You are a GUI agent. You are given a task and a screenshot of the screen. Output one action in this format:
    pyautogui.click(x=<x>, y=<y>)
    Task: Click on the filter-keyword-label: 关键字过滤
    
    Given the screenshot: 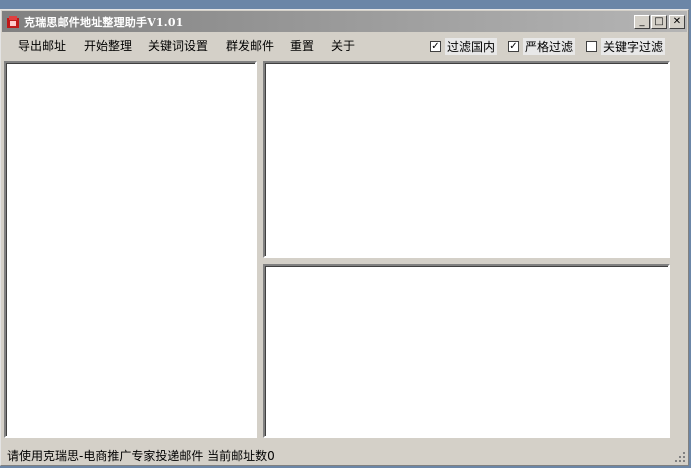 What is the action you would take?
    pyautogui.click(x=633, y=46)
    